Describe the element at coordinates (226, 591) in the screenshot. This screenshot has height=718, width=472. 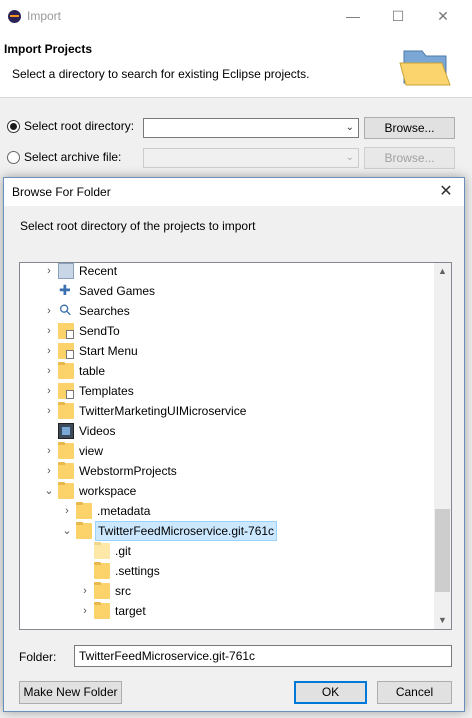
I see `tree-item: › src` at that location.